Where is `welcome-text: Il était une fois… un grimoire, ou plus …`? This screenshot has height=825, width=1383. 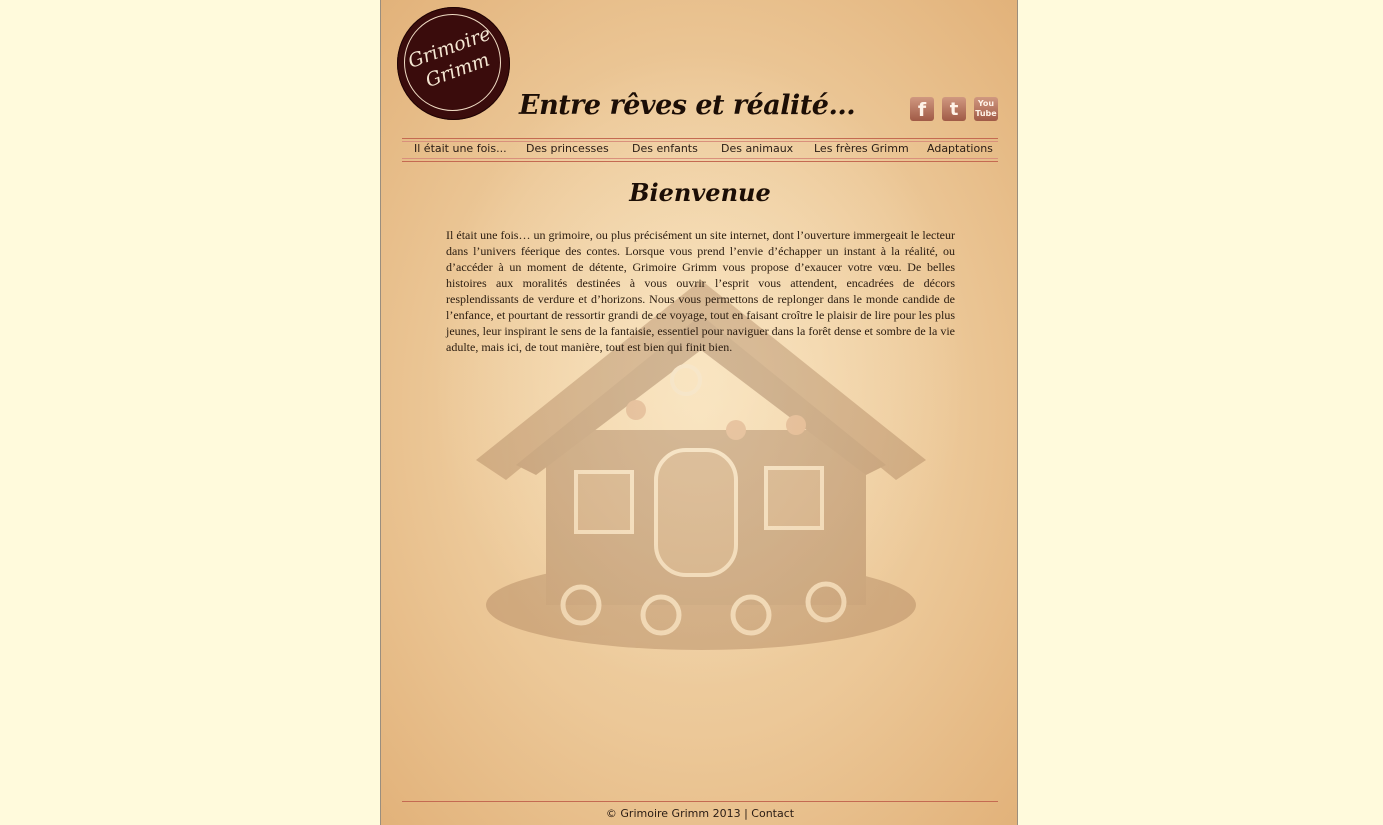 welcome-text: Il était une fois… un grimoire, ou plus … is located at coordinates (700, 291).